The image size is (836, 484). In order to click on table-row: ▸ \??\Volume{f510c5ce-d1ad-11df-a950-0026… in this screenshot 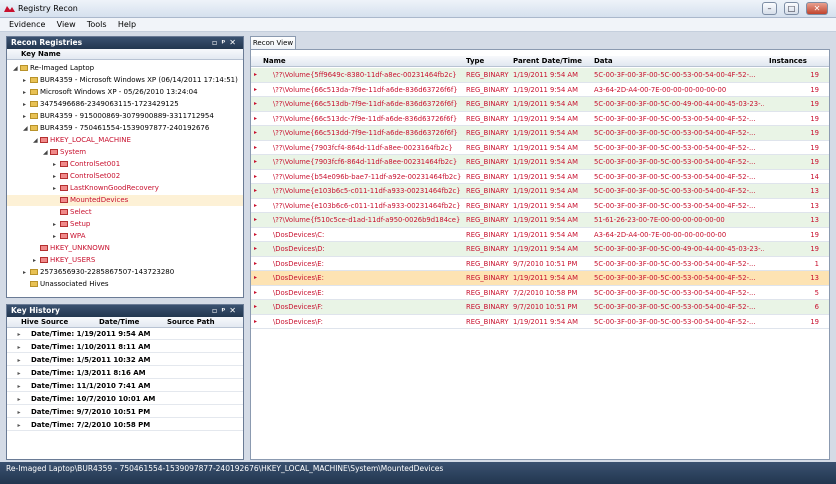, I will do `click(540, 220)`.